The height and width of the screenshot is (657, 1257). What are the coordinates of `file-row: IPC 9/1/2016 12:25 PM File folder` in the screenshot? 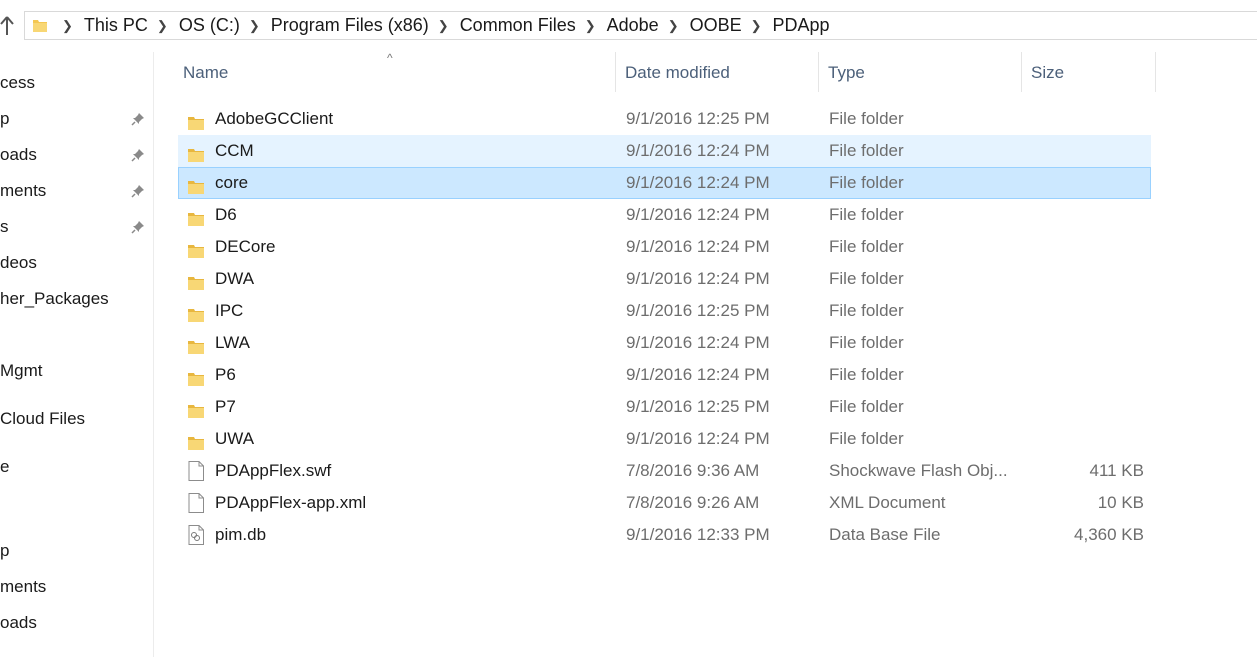 It's located at (664, 311).